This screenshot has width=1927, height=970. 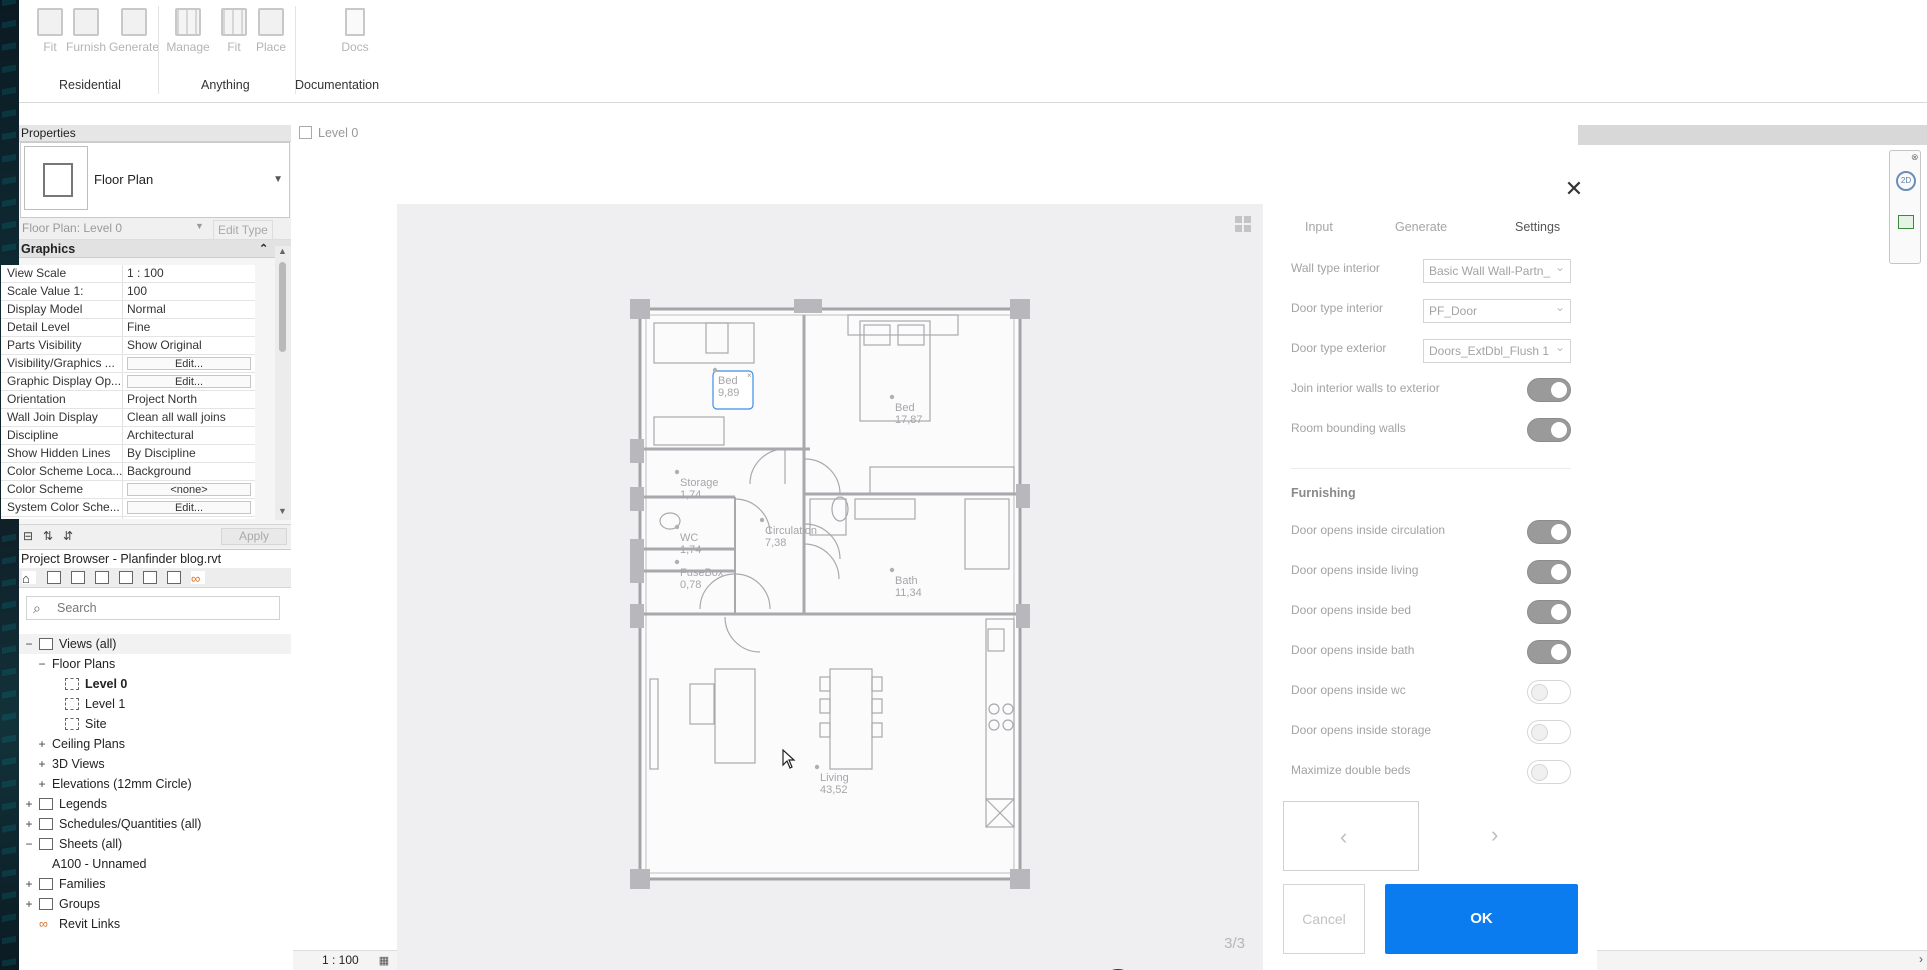 What do you see at coordinates (1537, 227) in the screenshot?
I see `tab-settings: Settings` at bounding box center [1537, 227].